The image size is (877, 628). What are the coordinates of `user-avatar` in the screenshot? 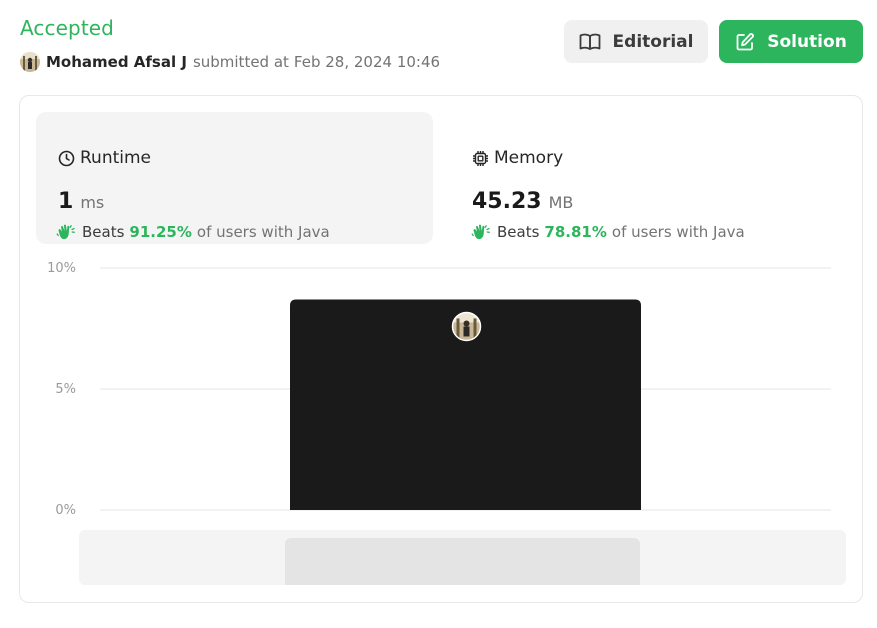 It's located at (30, 62).